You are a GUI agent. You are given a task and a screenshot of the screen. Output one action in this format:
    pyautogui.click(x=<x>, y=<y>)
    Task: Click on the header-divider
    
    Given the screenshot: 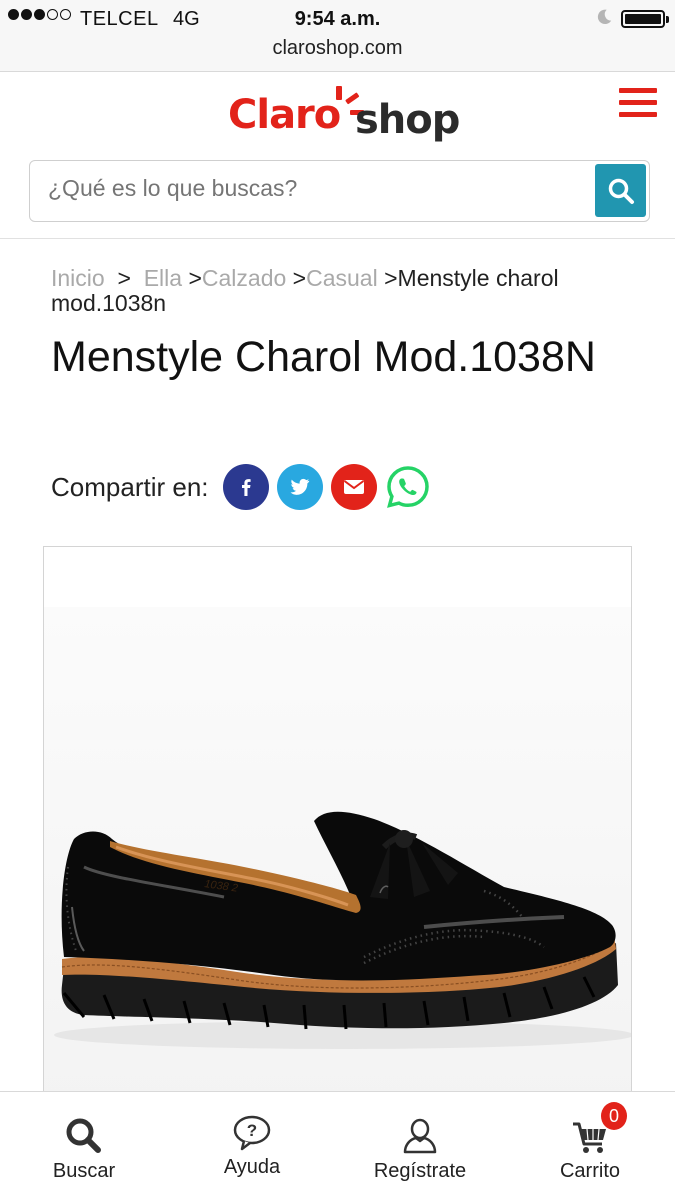 What is the action you would take?
    pyautogui.click(x=337, y=238)
    